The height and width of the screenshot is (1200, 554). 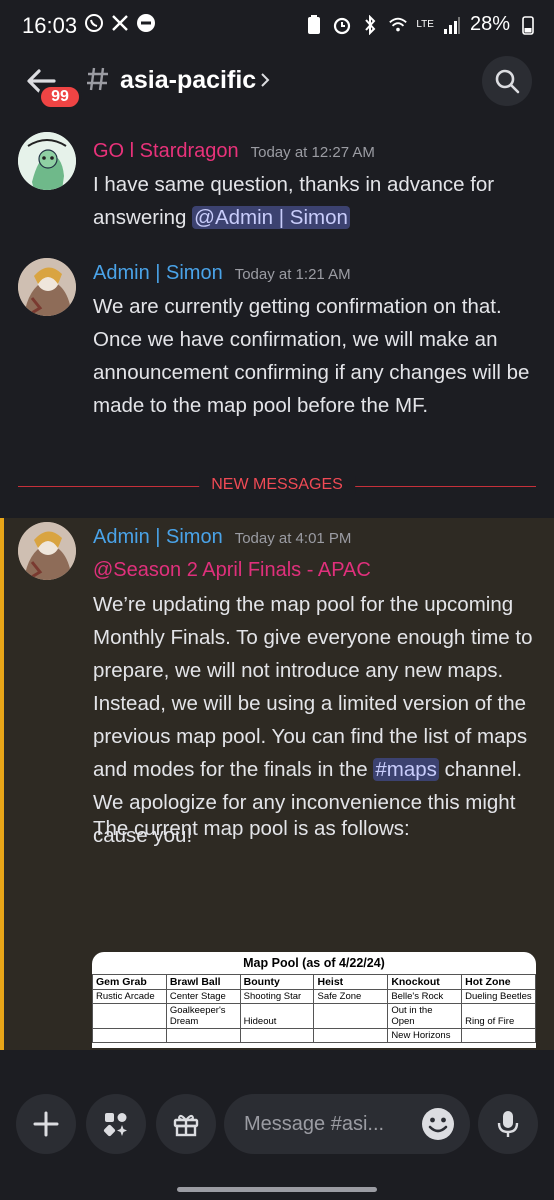 I want to click on table-row: New Horizons, so click(x=314, y=1035).